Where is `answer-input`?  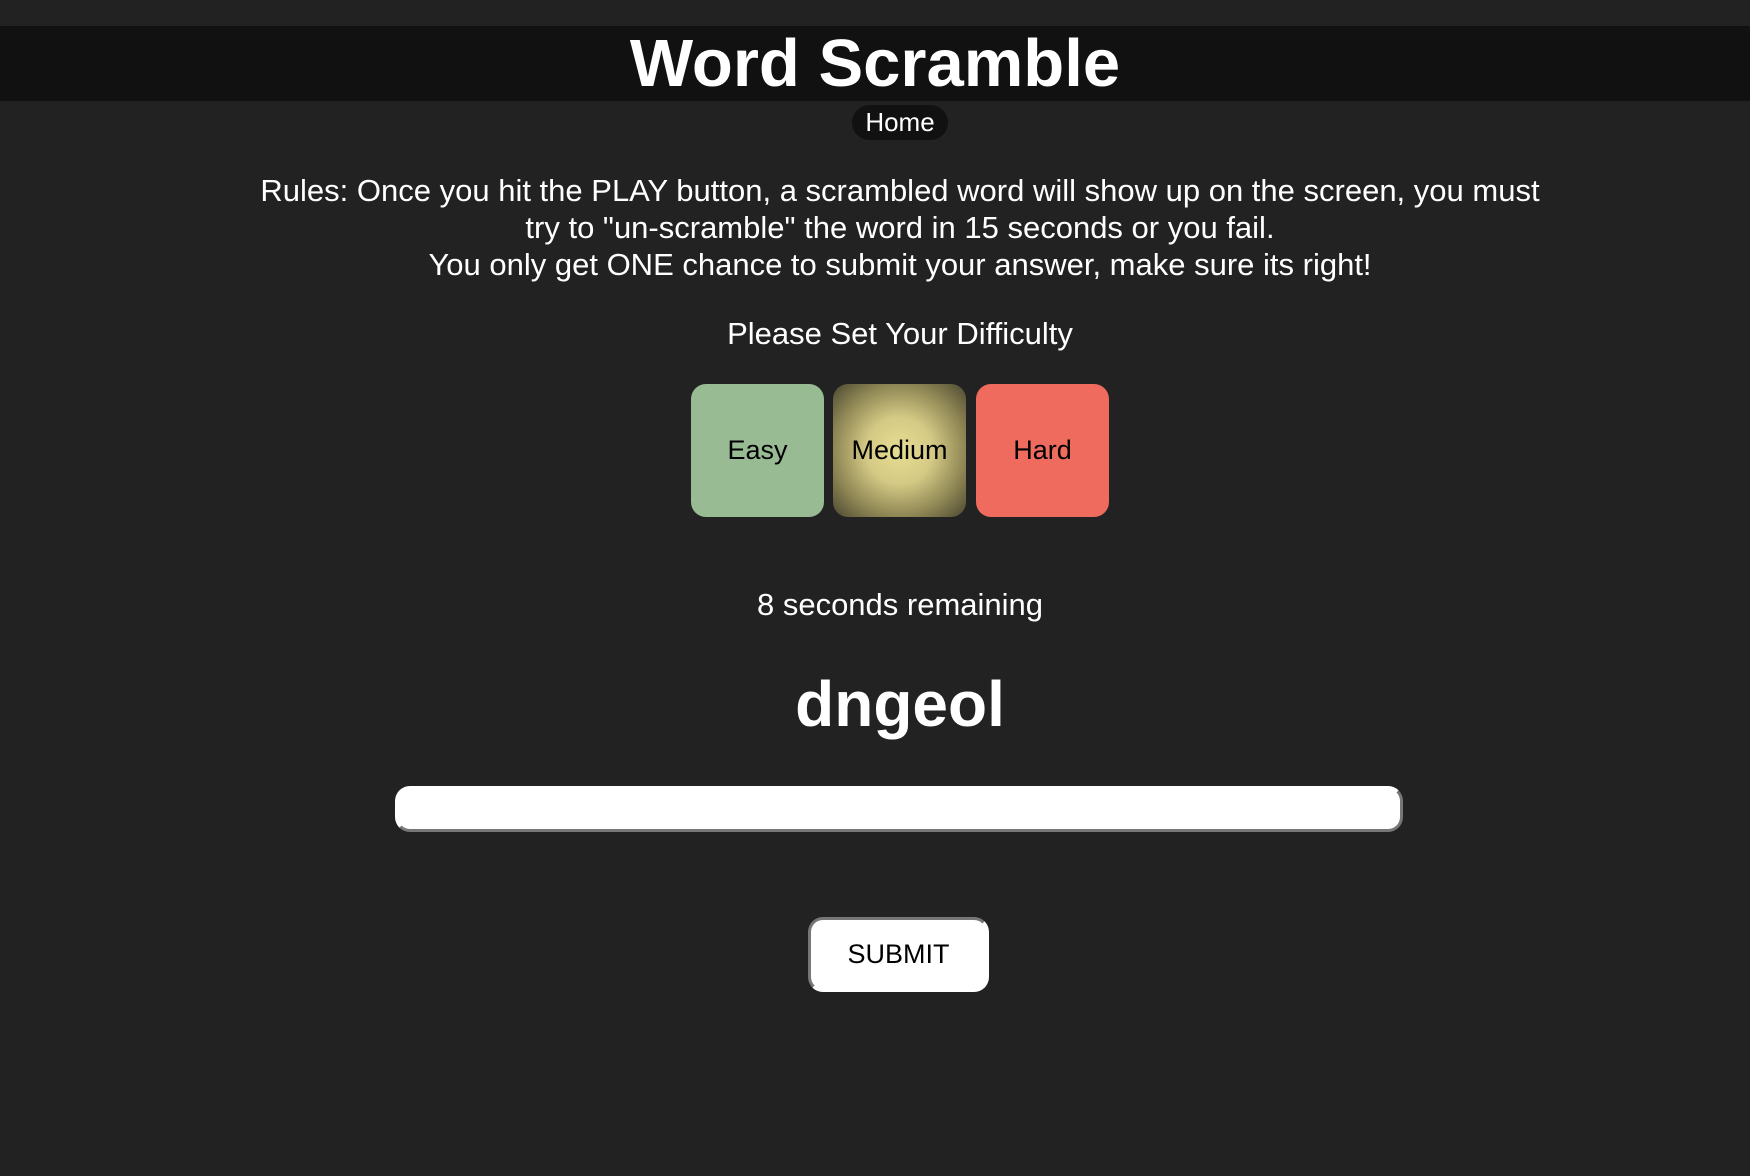 answer-input is located at coordinates (899, 809).